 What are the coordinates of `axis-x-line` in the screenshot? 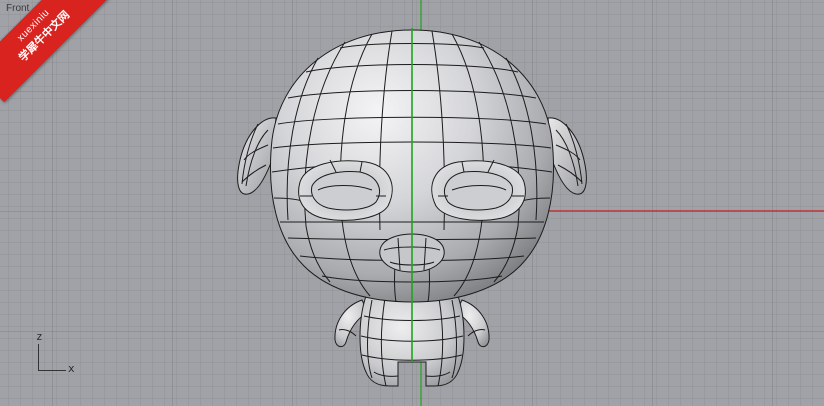 It's located at (52, 370).